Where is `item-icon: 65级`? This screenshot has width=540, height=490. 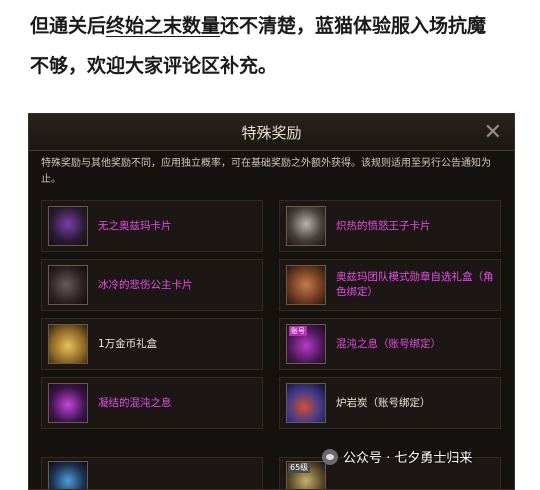 item-icon: 65级 is located at coordinates (306, 475).